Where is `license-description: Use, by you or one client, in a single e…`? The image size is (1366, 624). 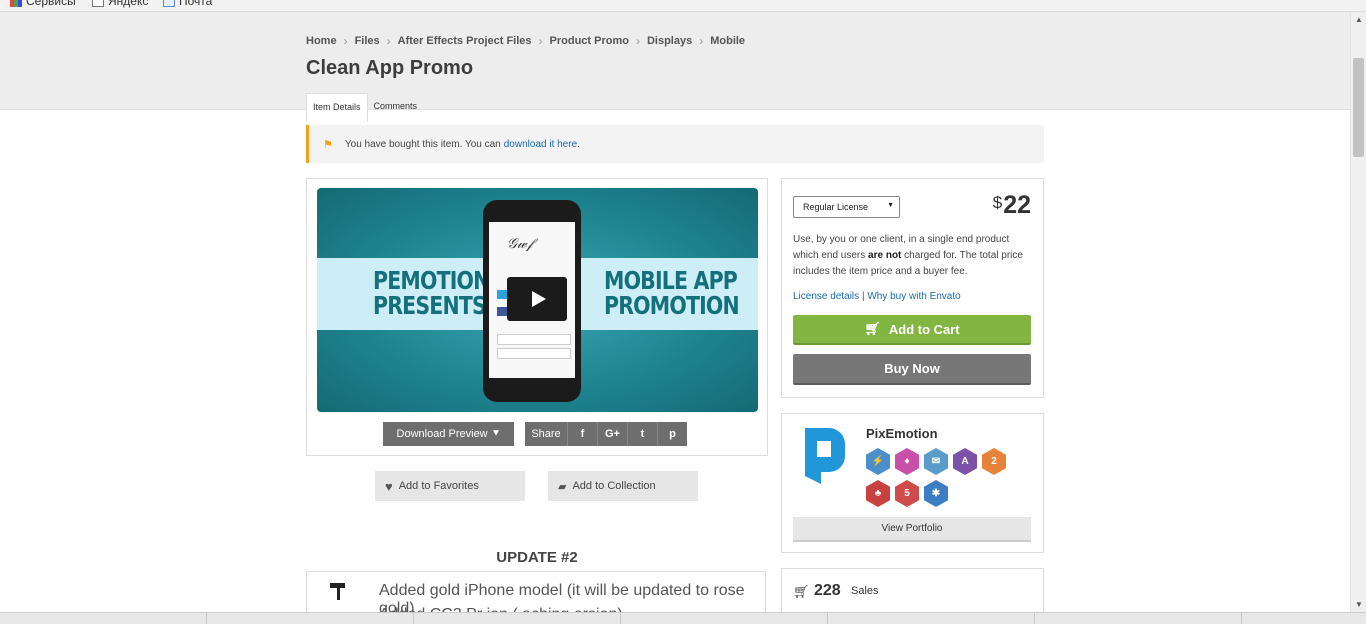
license-description: Use, by you or one client, in a single e… is located at coordinates (908, 255).